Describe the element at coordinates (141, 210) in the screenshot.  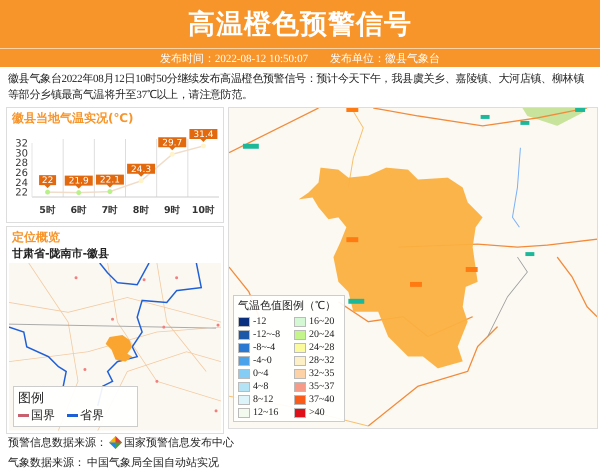
I see `x-tick-label: 8时` at that location.